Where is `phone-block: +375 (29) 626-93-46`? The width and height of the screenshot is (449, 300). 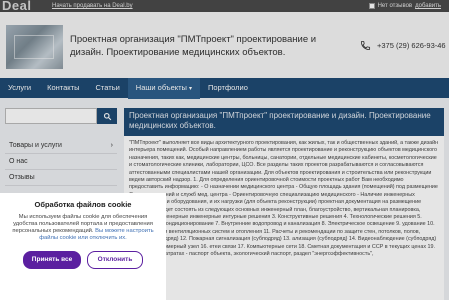
phone-block: +375 (29) 626-93-46 is located at coordinates (403, 45).